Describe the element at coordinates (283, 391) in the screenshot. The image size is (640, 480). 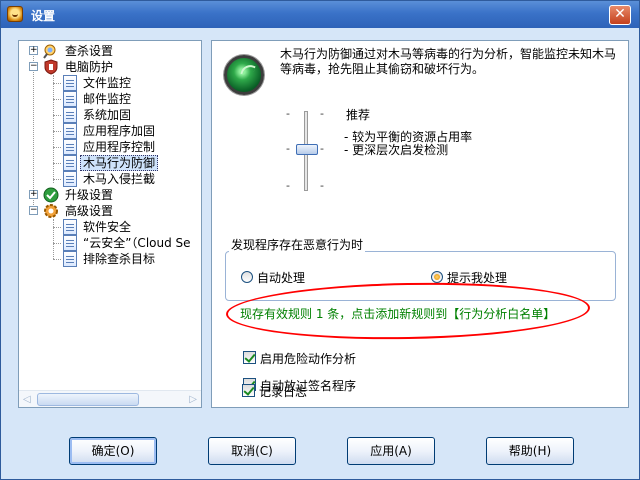
I see `log-label: 记录日志` at that location.